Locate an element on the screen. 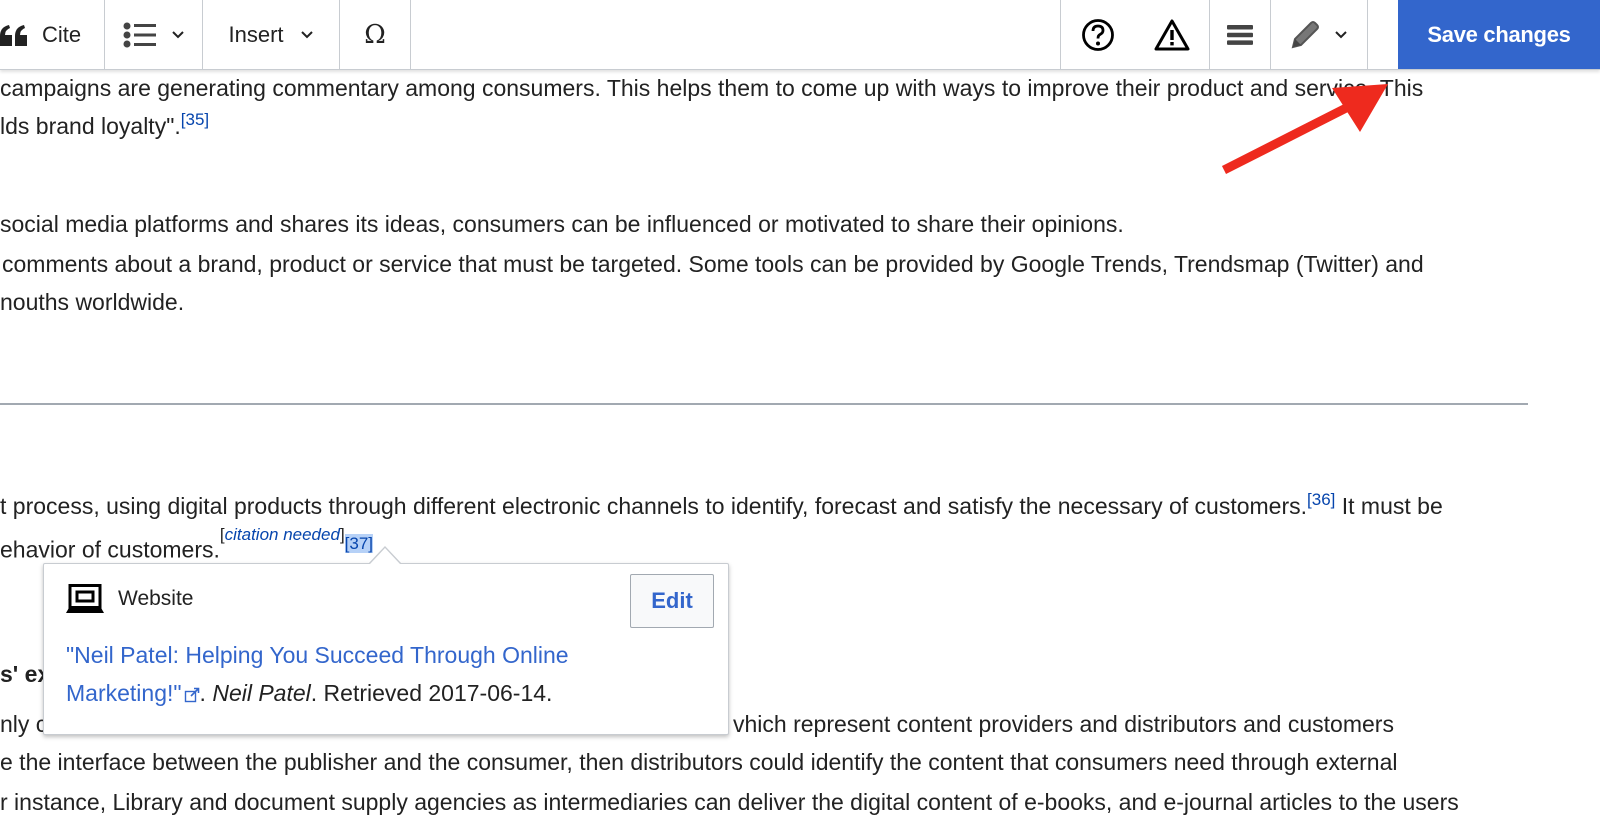 This screenshot has width=1600, height=821. notices-button is located at coordinates (1172, 34).